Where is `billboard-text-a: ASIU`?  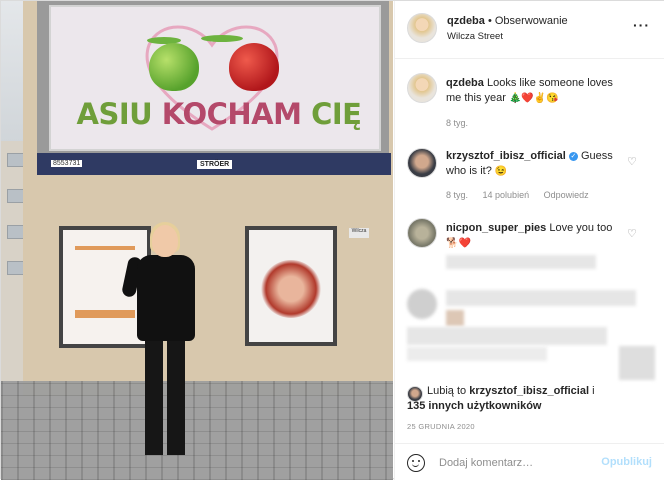
billboard-text-a: ASIU is located at coordinates (119, 114).